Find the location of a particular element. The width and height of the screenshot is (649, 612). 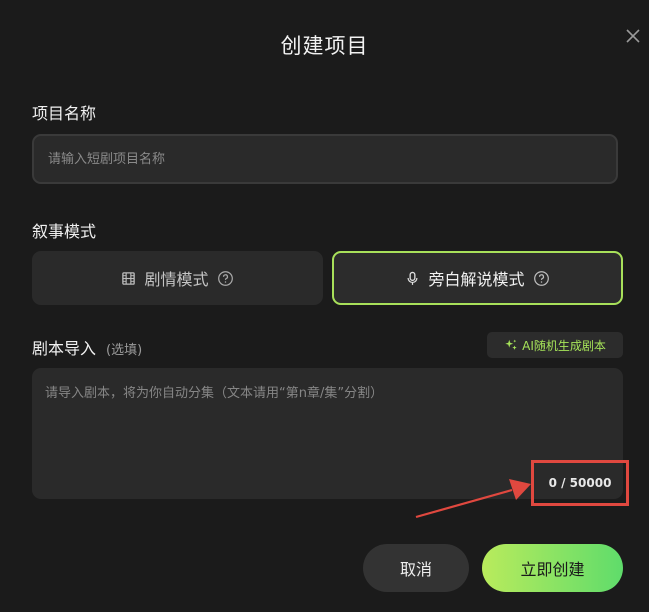

cancel-button: 取消 is located at coordinates (416, 568).